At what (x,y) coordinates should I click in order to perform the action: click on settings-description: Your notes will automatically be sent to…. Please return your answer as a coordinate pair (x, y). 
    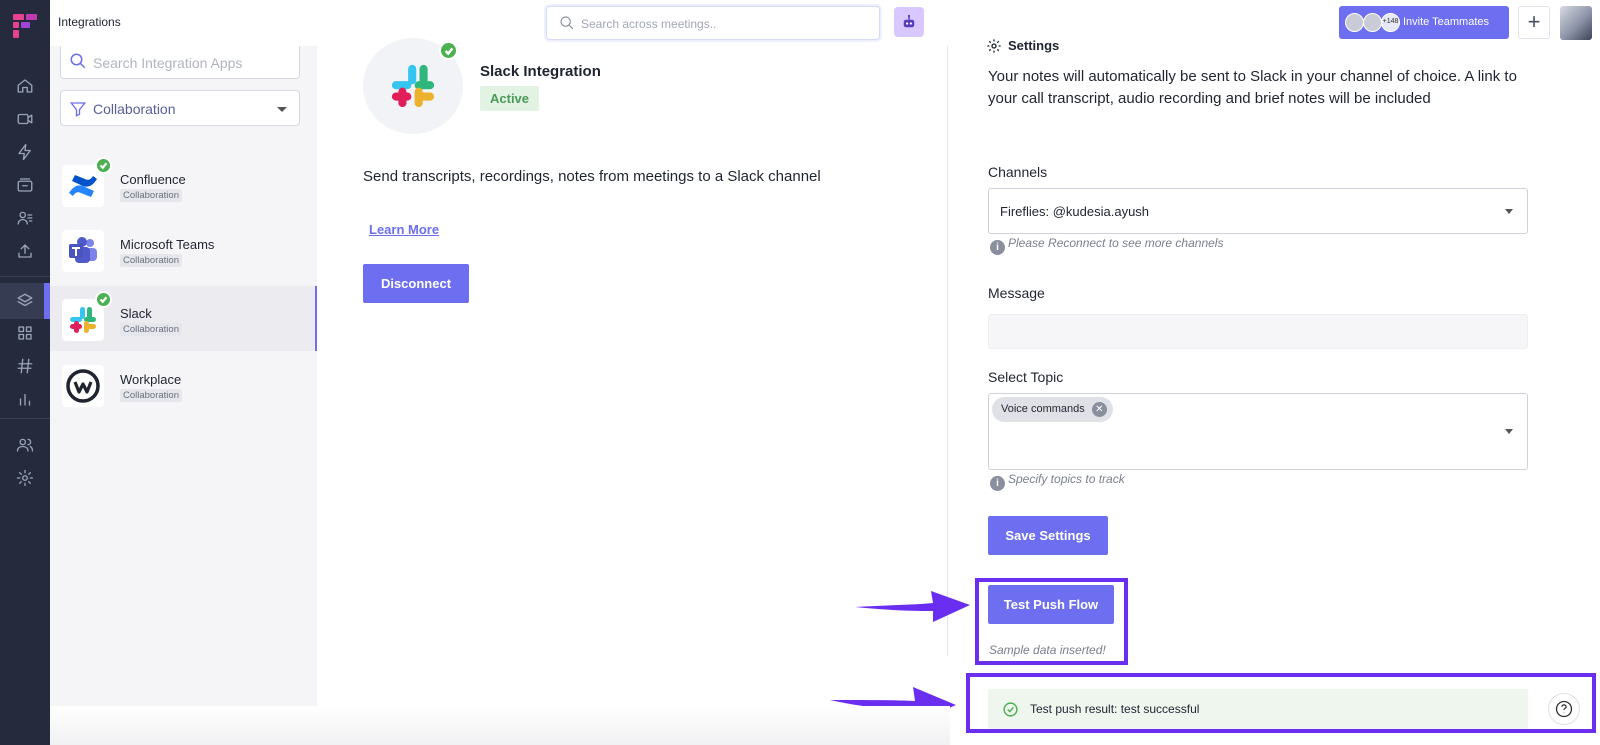
    Looking at the image, I should click on (1252, 87).